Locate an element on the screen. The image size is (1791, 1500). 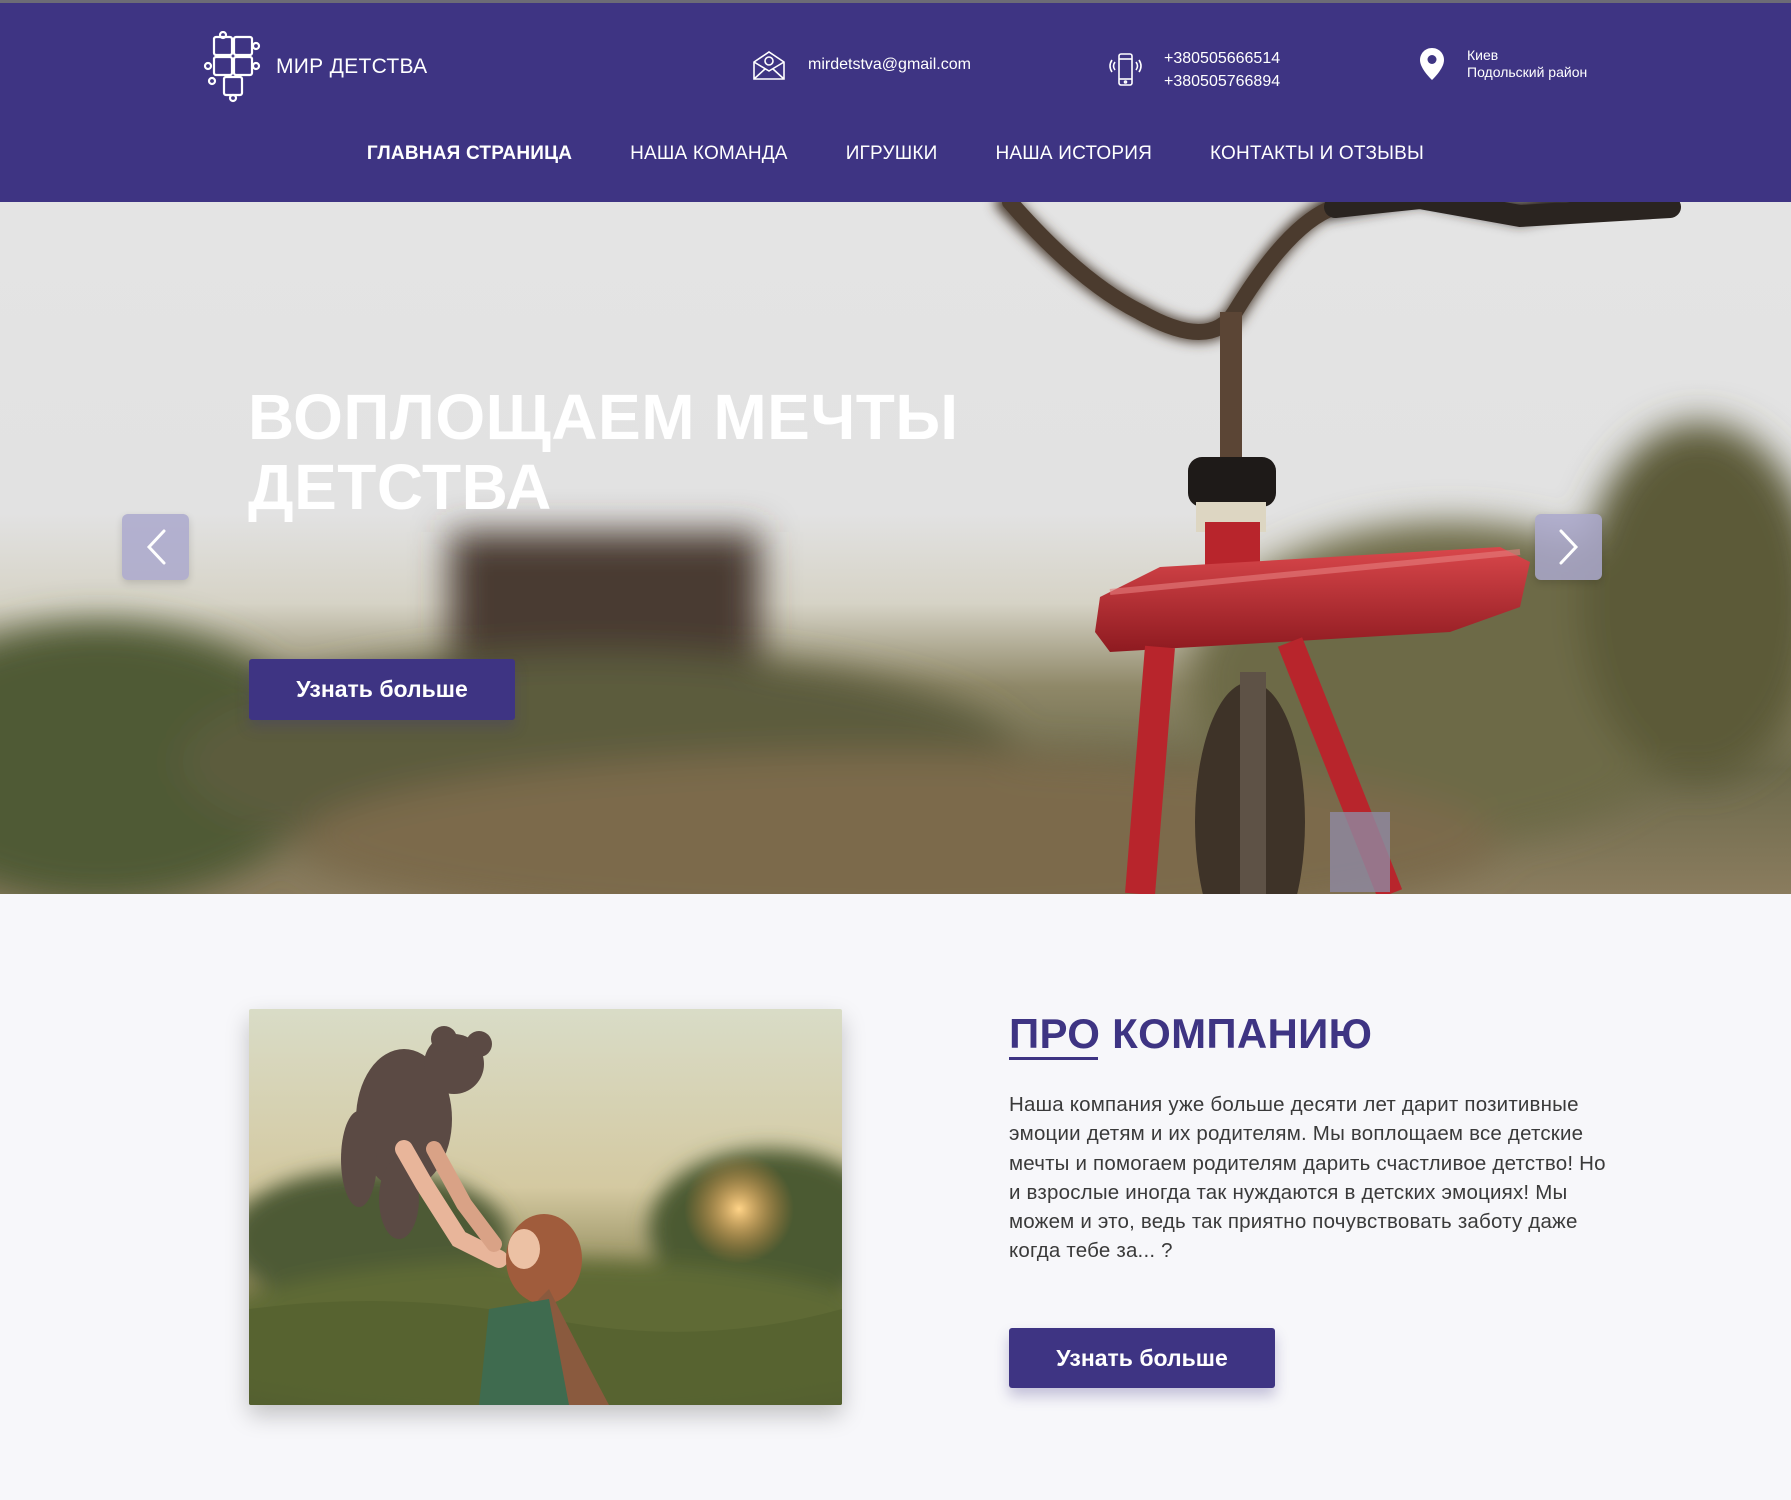
chevron-left-icon is located at coordinates (155, 547).